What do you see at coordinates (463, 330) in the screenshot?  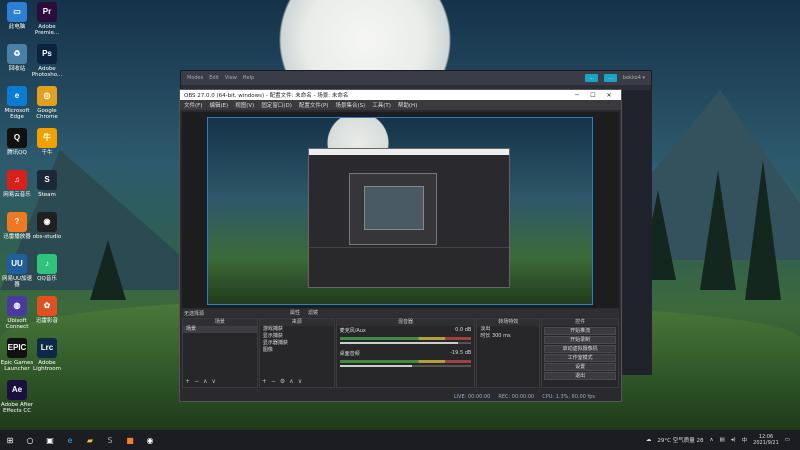 I see `track-db: 0.0 dB` at bounding box center [463, 330].